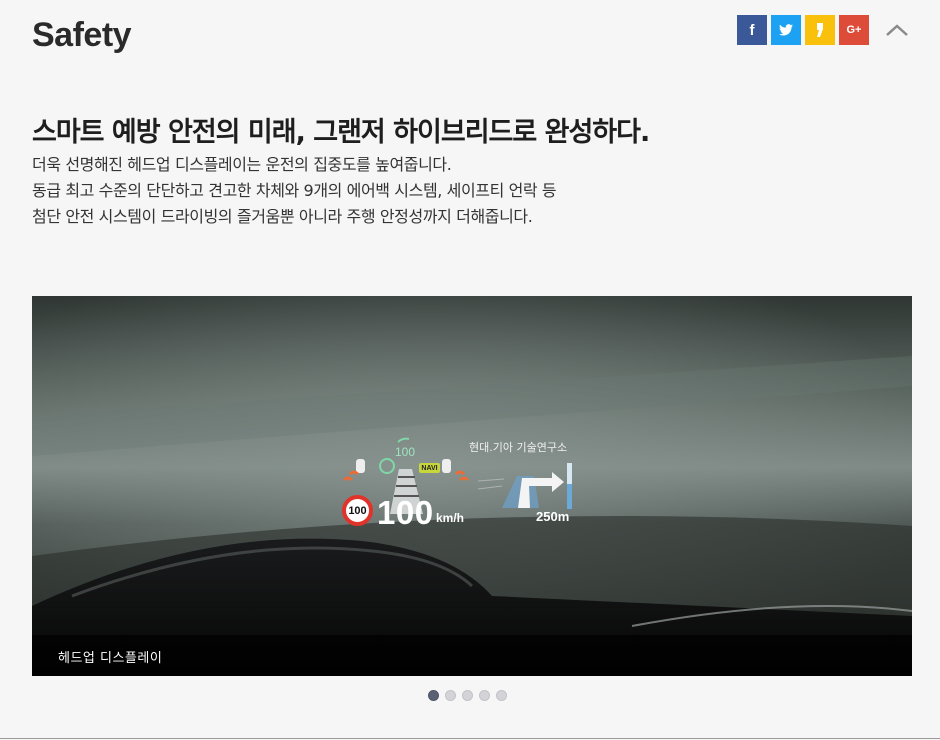  I want to click on hud-set-speed: 100, so click(405, 452).